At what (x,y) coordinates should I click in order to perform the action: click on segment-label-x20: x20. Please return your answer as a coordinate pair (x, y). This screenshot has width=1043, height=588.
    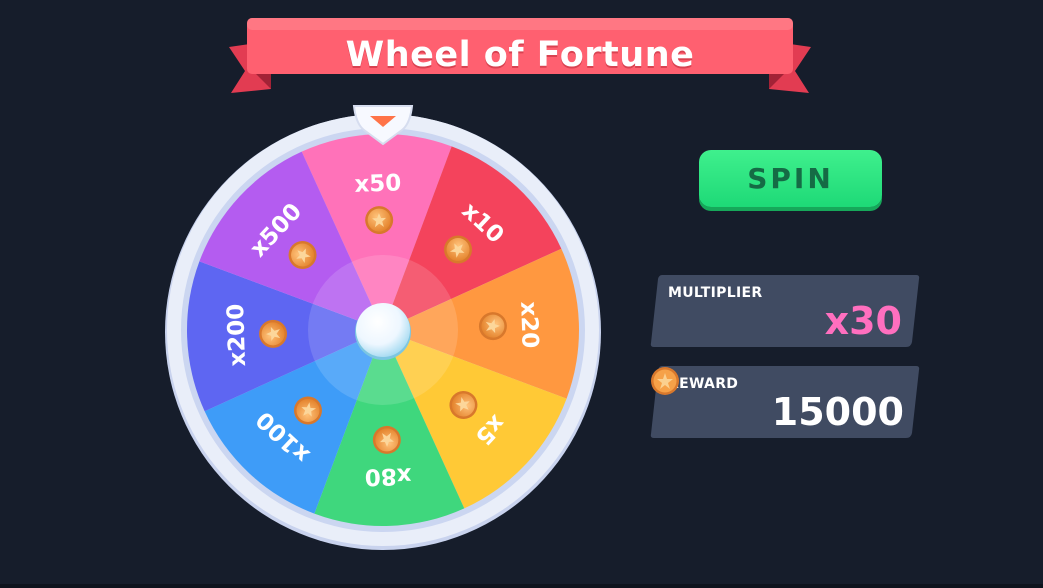
    Looking at the image, I should click on (529, 325).